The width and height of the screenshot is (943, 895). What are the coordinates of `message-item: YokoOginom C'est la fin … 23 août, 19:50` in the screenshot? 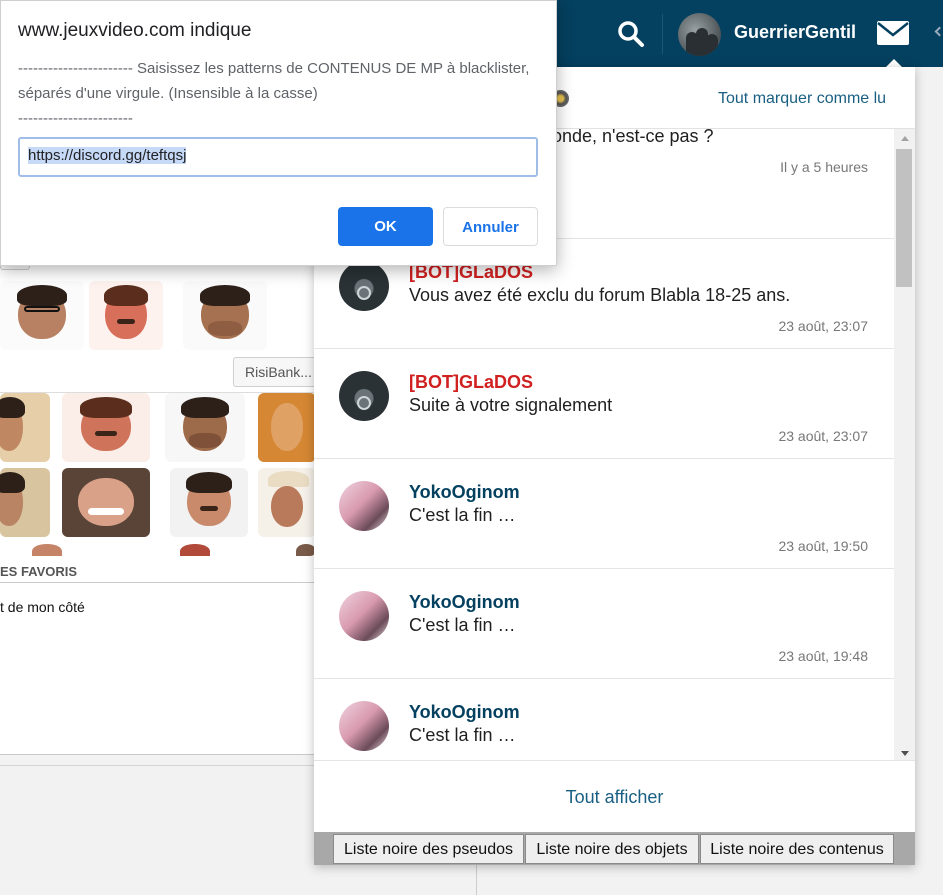 It's located at (604, 514).